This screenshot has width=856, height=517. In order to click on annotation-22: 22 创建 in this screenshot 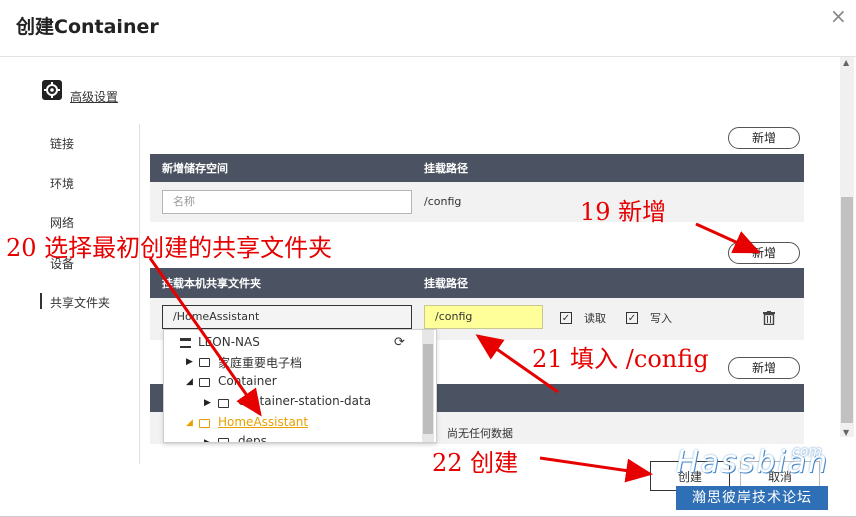, I will do `click(475, 463)`.